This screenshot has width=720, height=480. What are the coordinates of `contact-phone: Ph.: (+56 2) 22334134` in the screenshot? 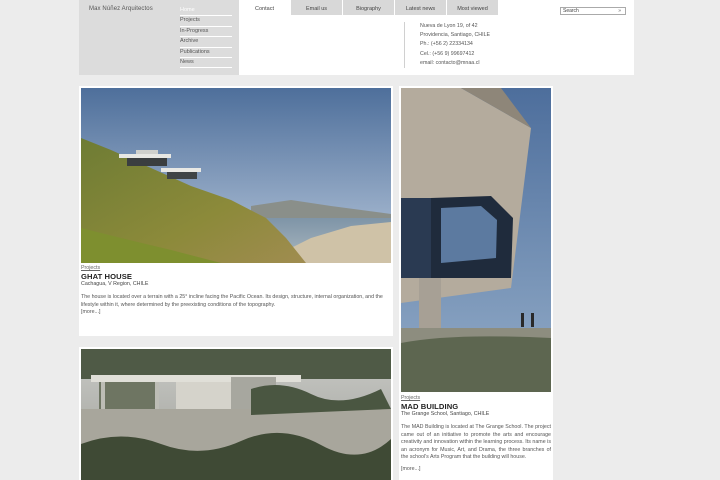 It's located at (446, 44).